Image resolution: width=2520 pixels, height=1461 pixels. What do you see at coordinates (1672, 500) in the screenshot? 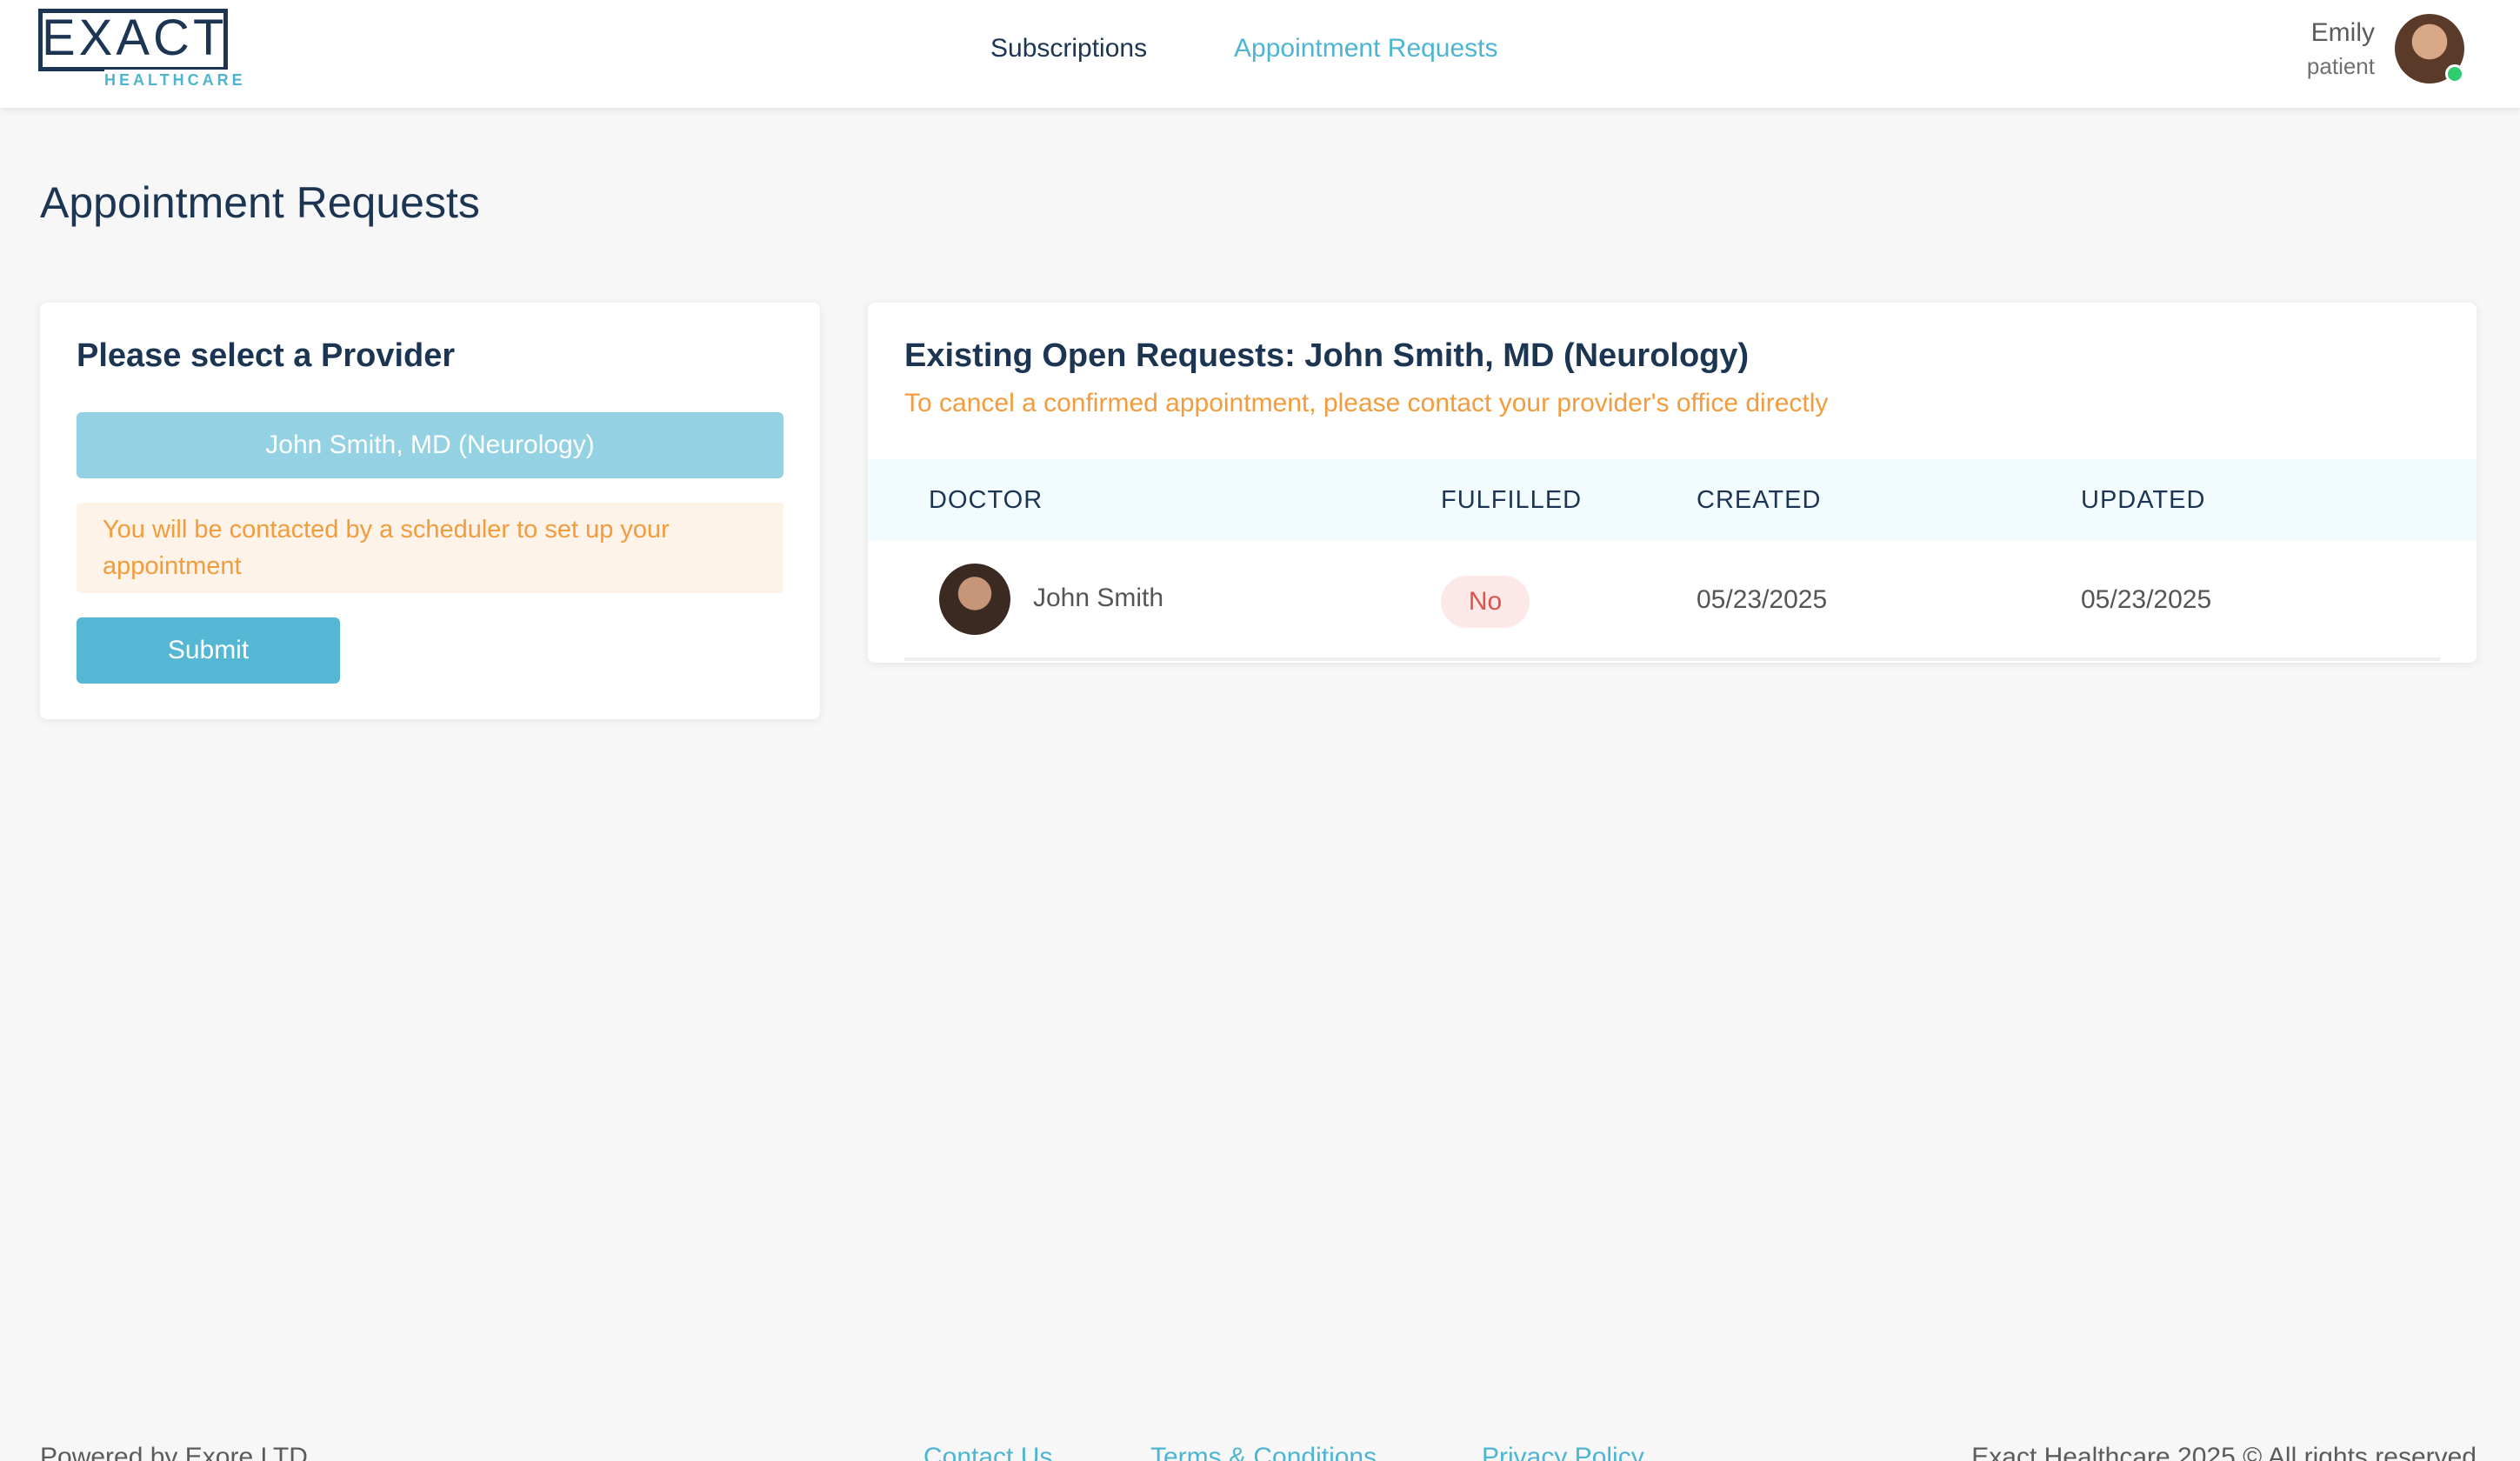
I see `requests-table-header: DOCTOR FULFILLED CREATED UPDATED` at bounding box center [1672, 500].